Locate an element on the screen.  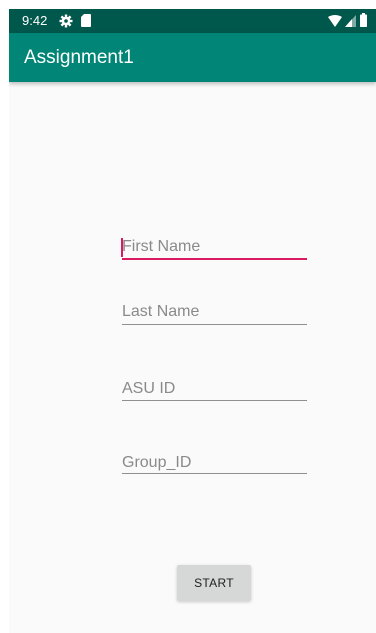
app-toolbar: Assignment1 is located at coordinates (192, 57).